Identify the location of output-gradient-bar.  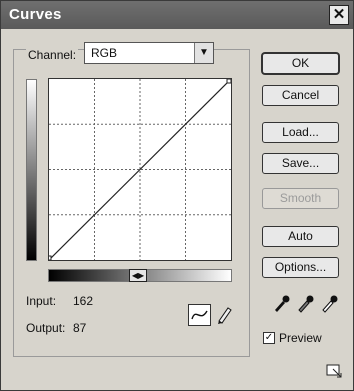
(31, 170).